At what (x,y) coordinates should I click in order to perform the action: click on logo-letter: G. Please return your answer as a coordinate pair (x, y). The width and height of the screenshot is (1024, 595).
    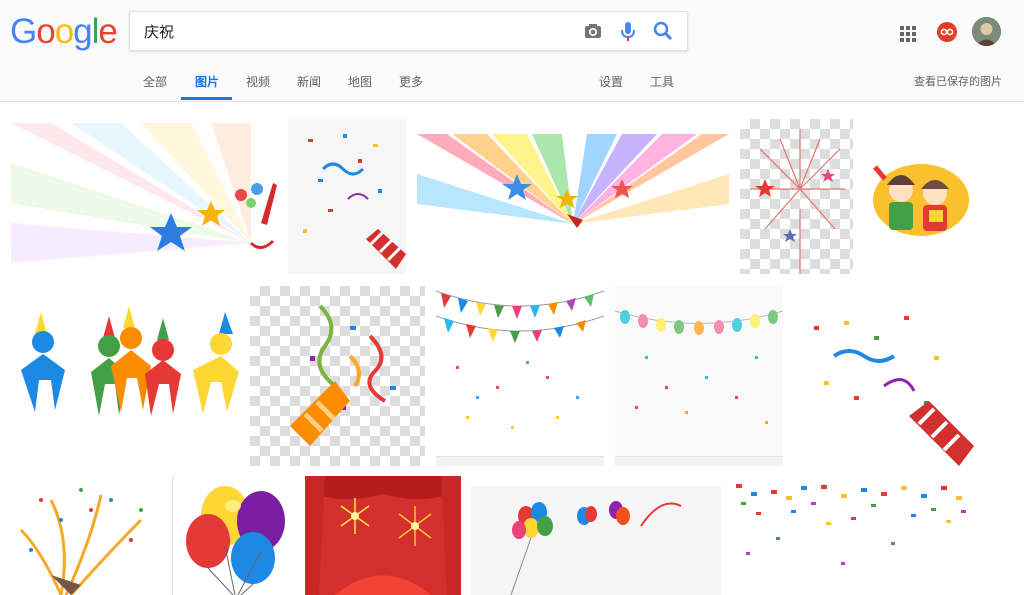
    Looking at the image, I should click on (23, 31).